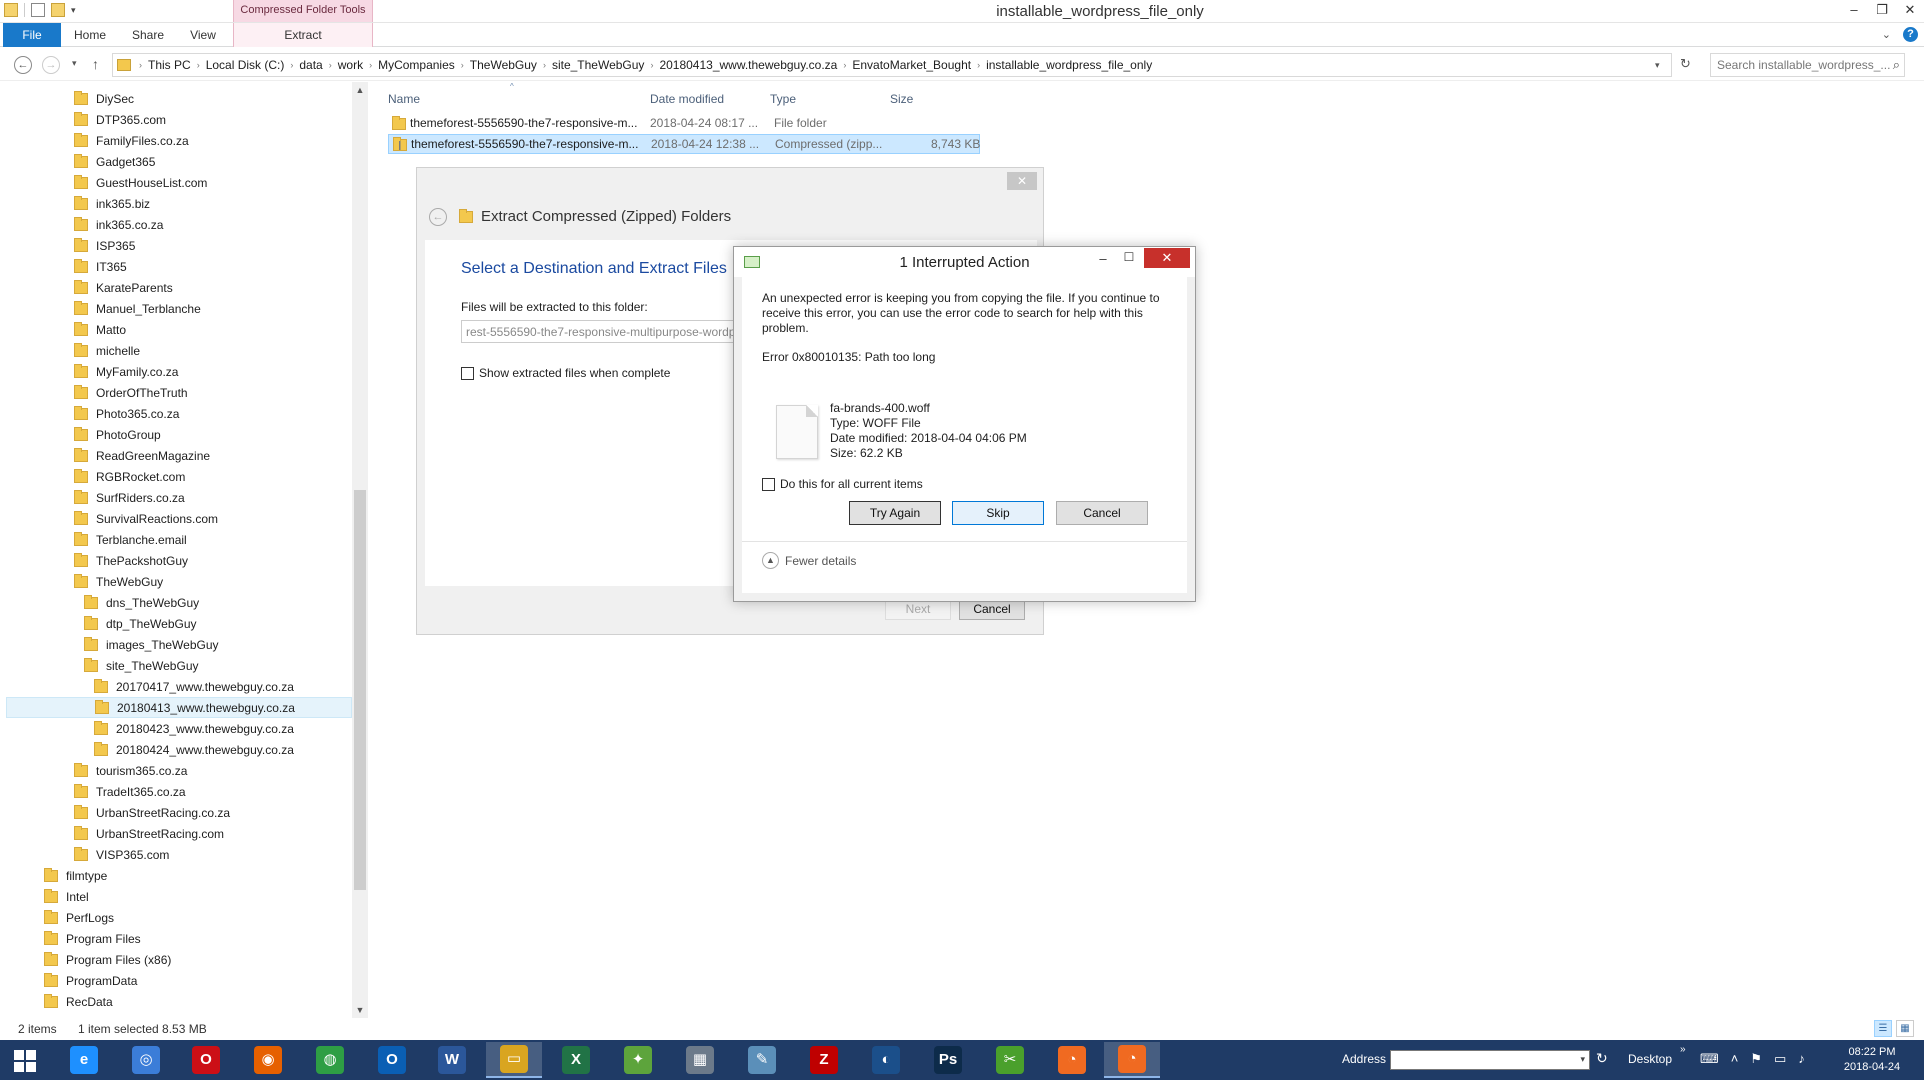 The width and height of the screenshot is (1924, 1080). Describe the element at coordinates (901, 99) in the screenshot. I see `column-header-size: Size` at that location.